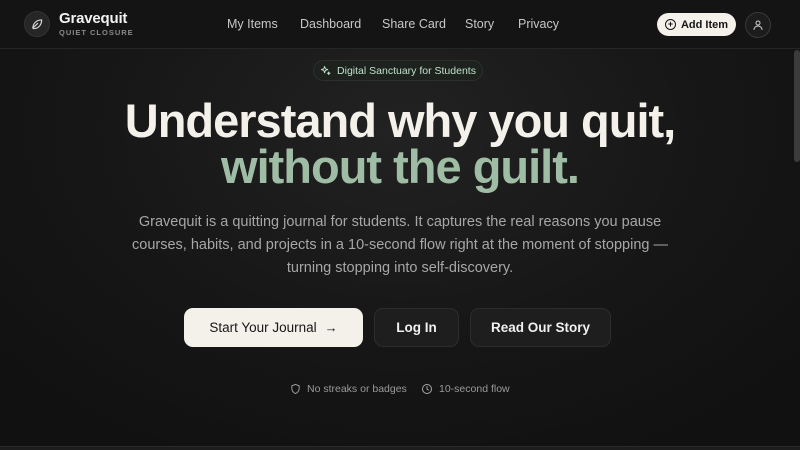 The width and height of the screenshot is (800, 450). What do you see at coordinates (427, 389) in the screenshot?
I see `clock-icon` at bounding box center [427, 389].